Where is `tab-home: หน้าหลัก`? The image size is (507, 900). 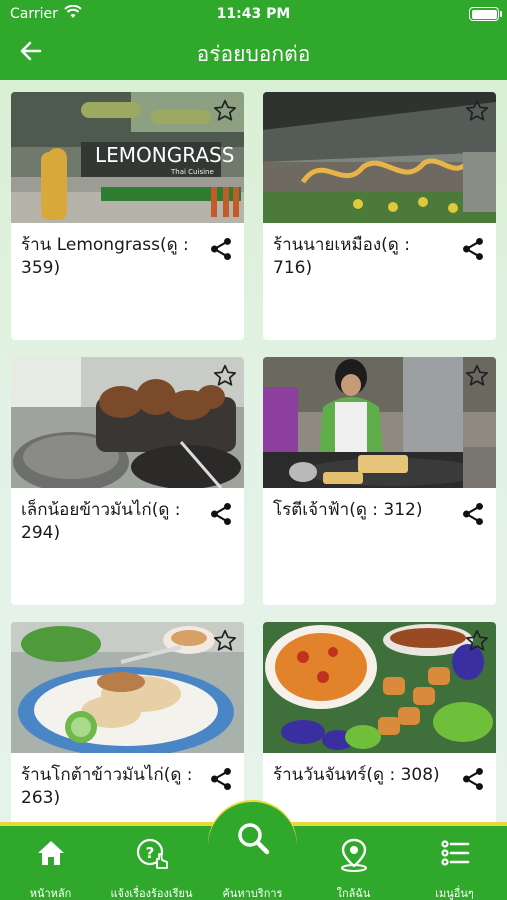 tab-home: หน้าหลัก is located at coordinates (50, 863).